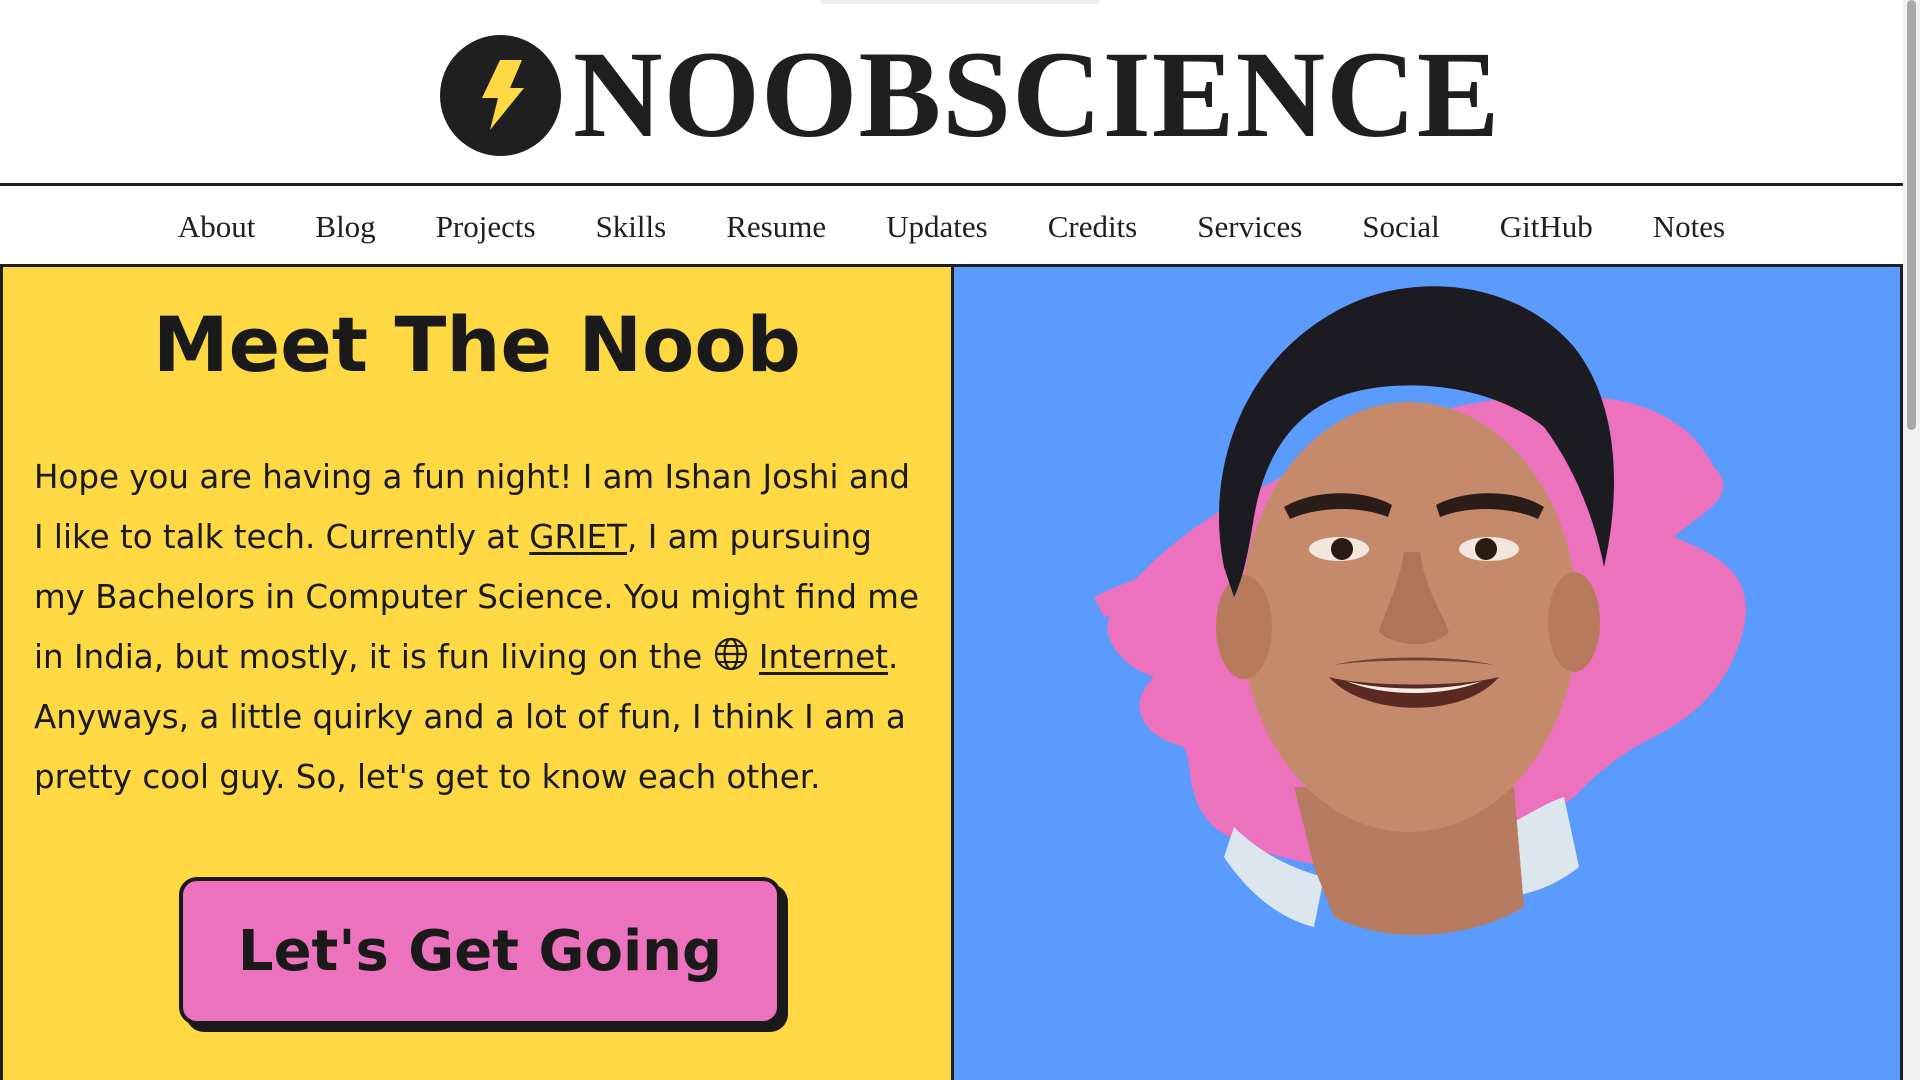 This screenshot has width=1920, height=1080. I want to click on page-scrollbar, so click(1911, 540).